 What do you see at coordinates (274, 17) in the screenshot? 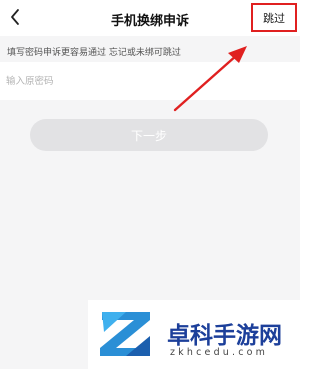
I see `skip-button: 跳过` at bounding box center [274, 17].